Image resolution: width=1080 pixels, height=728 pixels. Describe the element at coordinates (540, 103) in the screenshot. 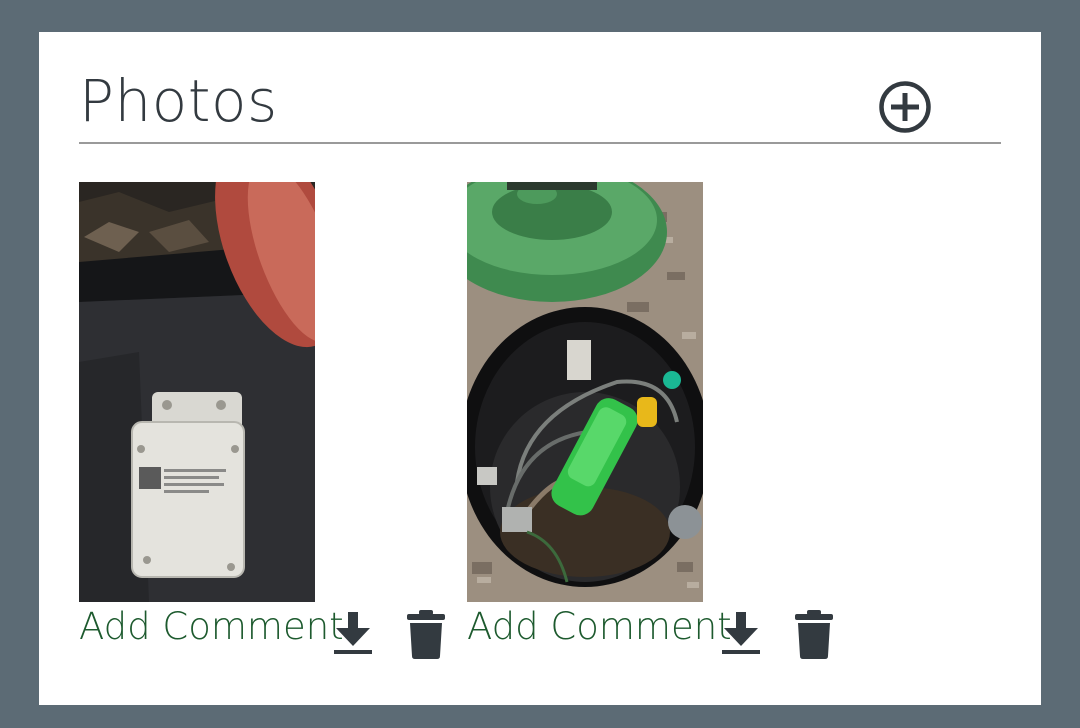

I see `photos-header: Photos` at that location.